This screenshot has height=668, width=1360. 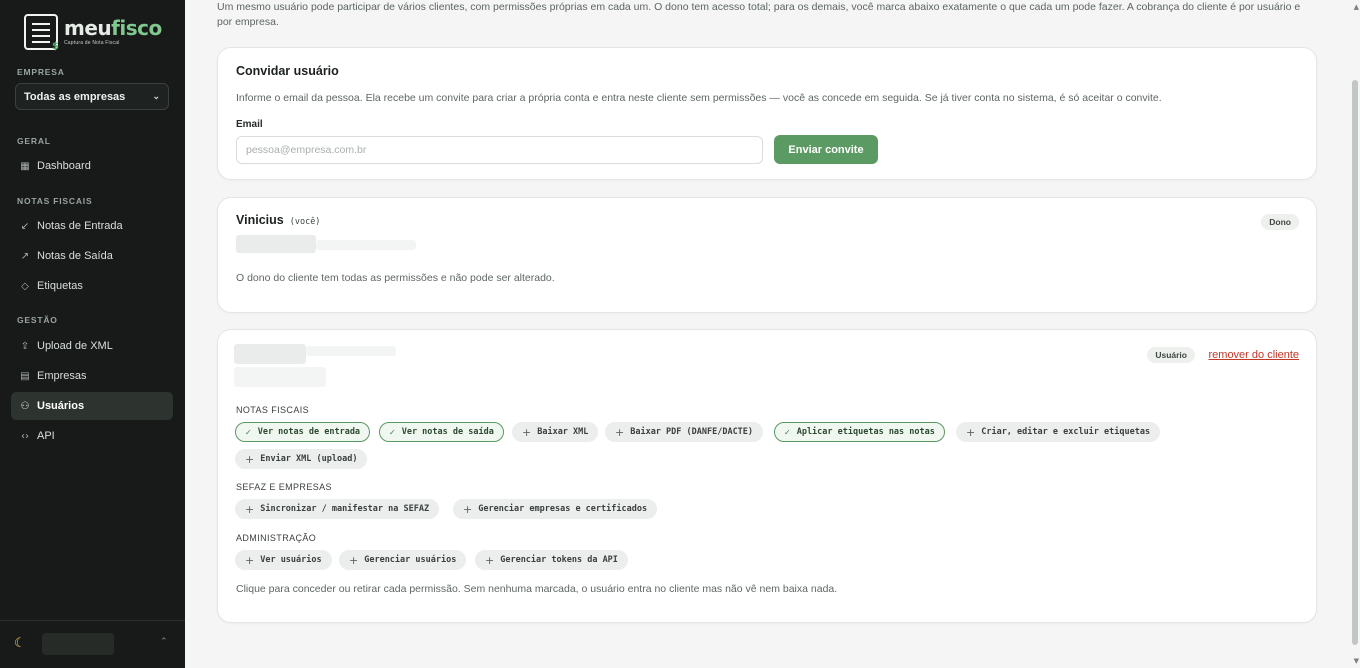 I want to click on sidebar-item-notas-entrada: ↙ Notas de Entrada, so click(x=92, y=226).